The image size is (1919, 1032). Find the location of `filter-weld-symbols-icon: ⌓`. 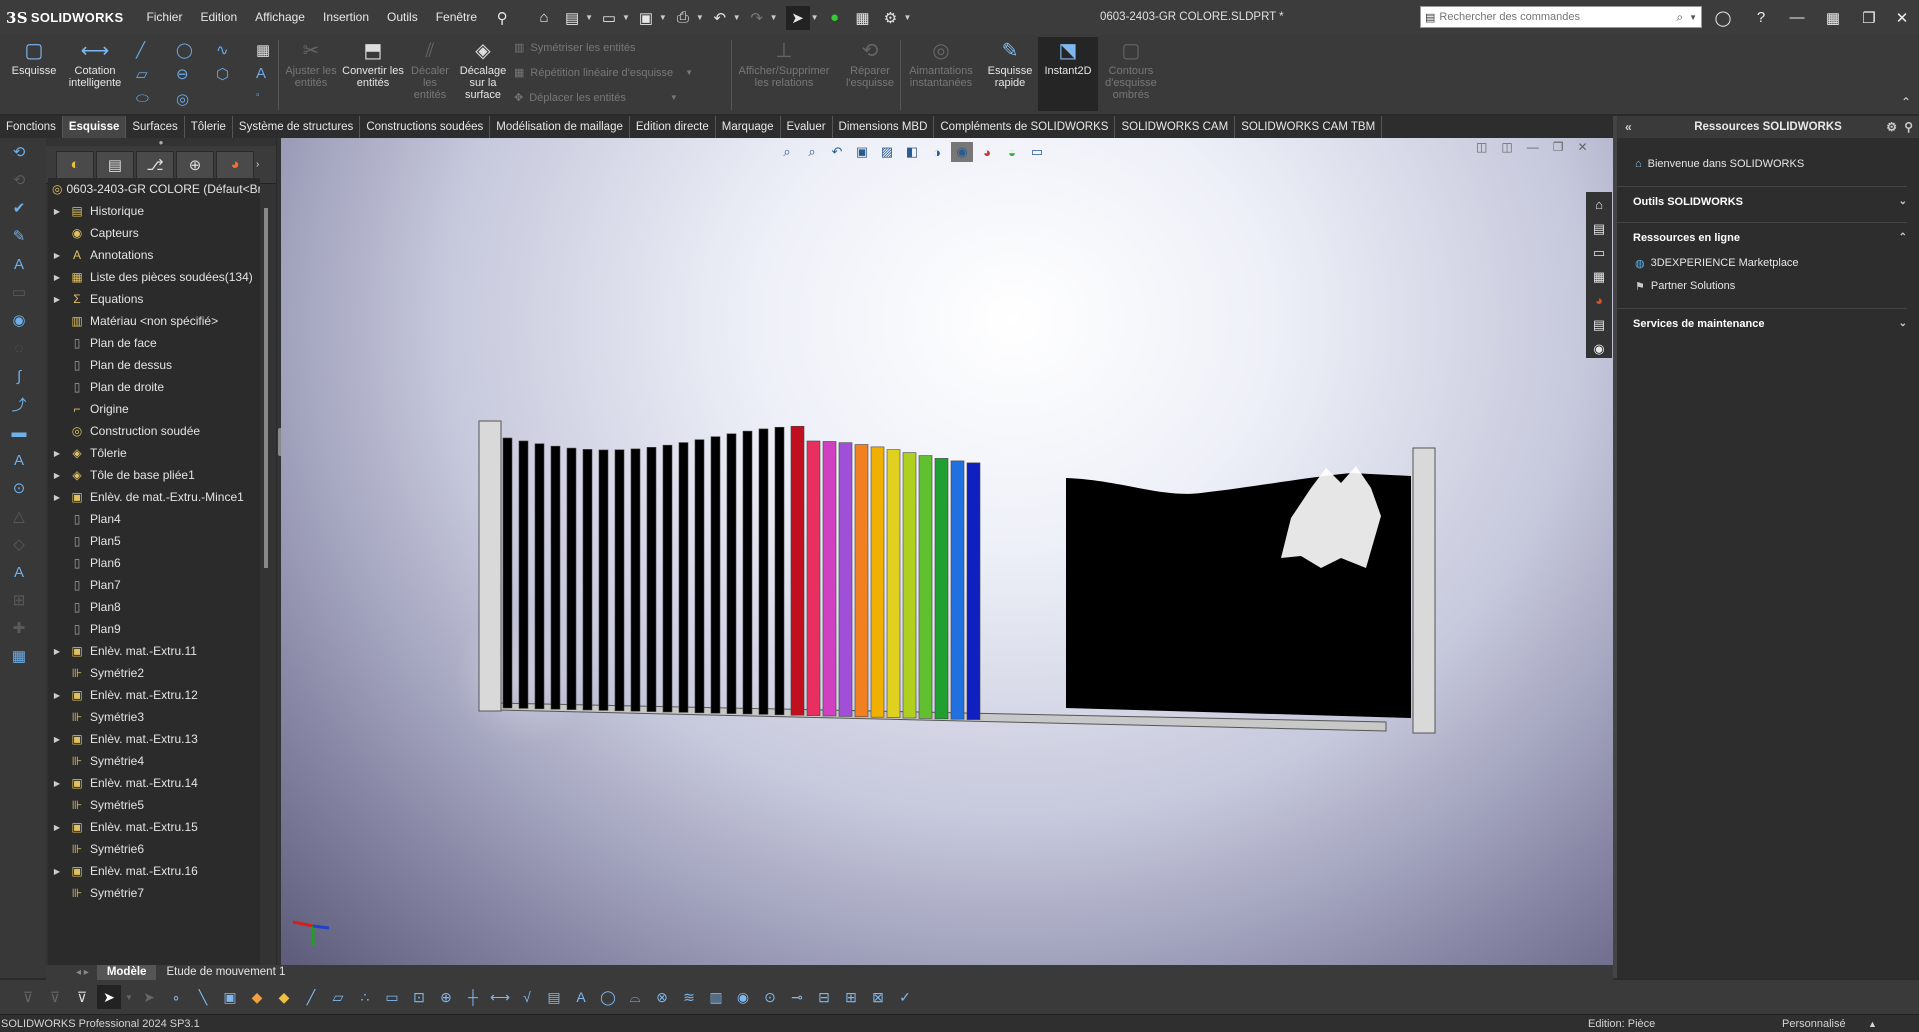

filter-weld-symbols-icon: ⌓ is located at coordinates (635, 997).